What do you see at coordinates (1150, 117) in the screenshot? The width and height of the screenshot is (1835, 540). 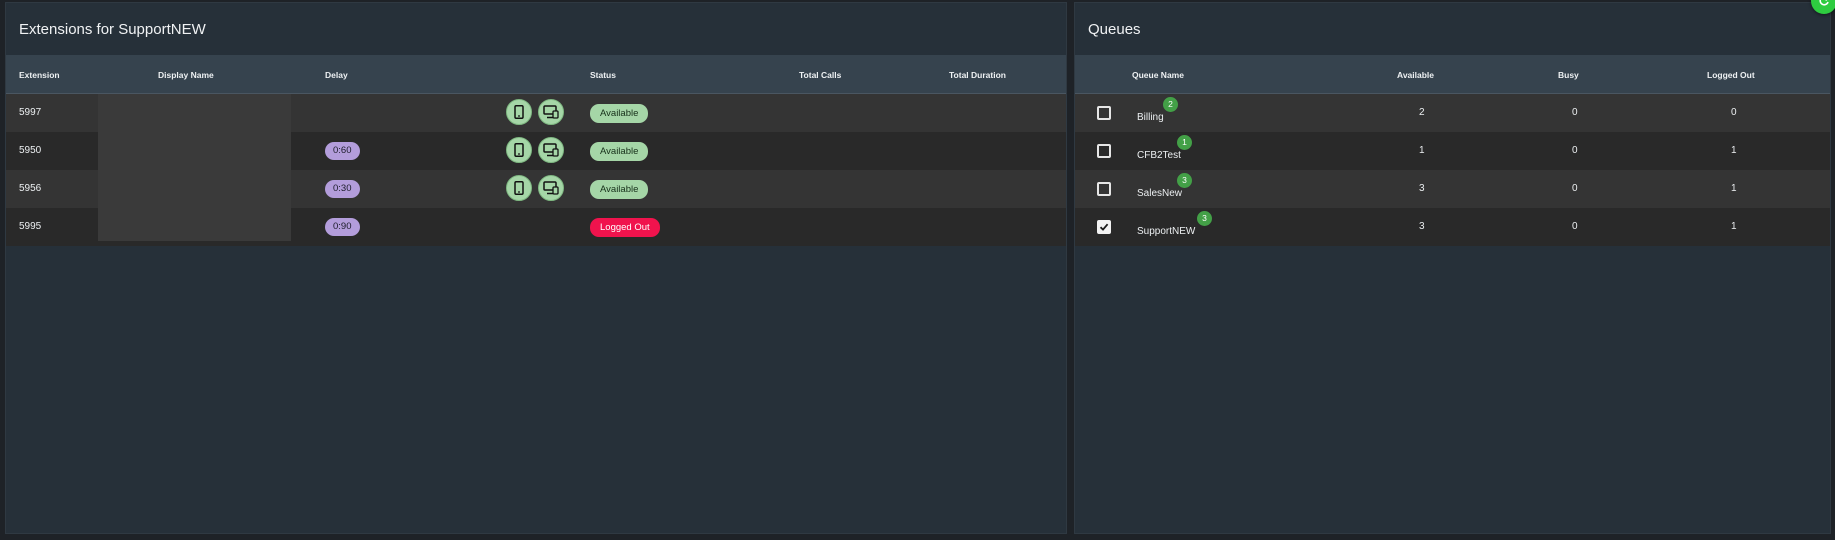 I see `queue-name: Billing` at bounding box center [1150, 117].